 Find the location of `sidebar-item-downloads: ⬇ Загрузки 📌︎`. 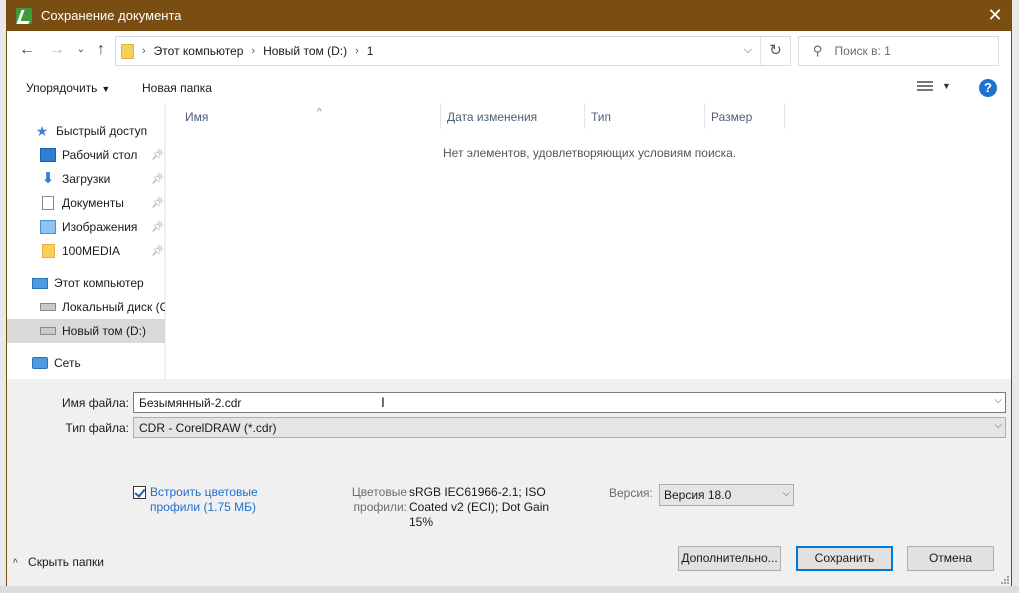

sidebar-item-downloads: ⬇ Загрузки 📌︎ is located at coordinates (86, 179).